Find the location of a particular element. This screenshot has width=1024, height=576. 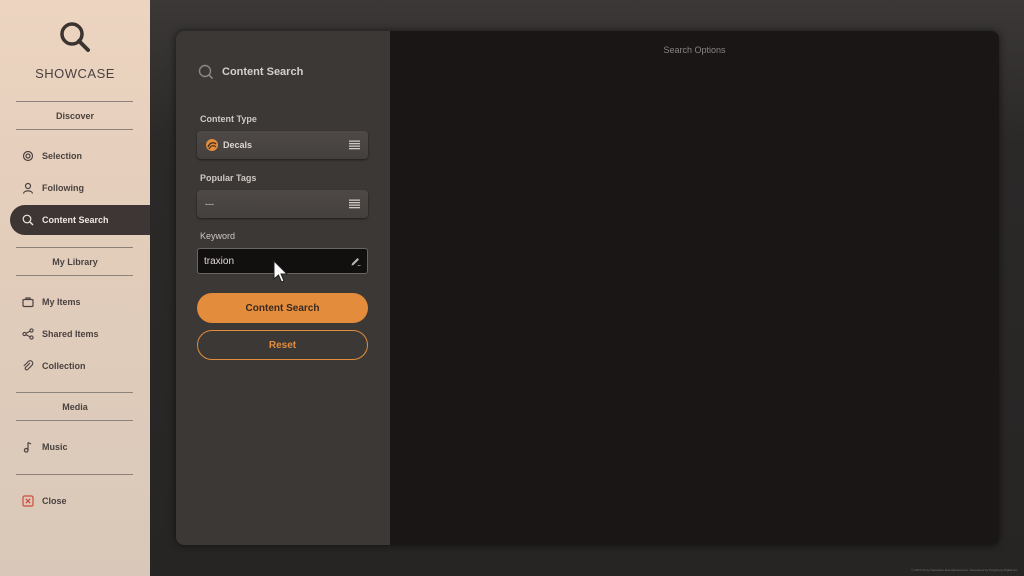

section-media: Media is located at coordinates (75, 407).